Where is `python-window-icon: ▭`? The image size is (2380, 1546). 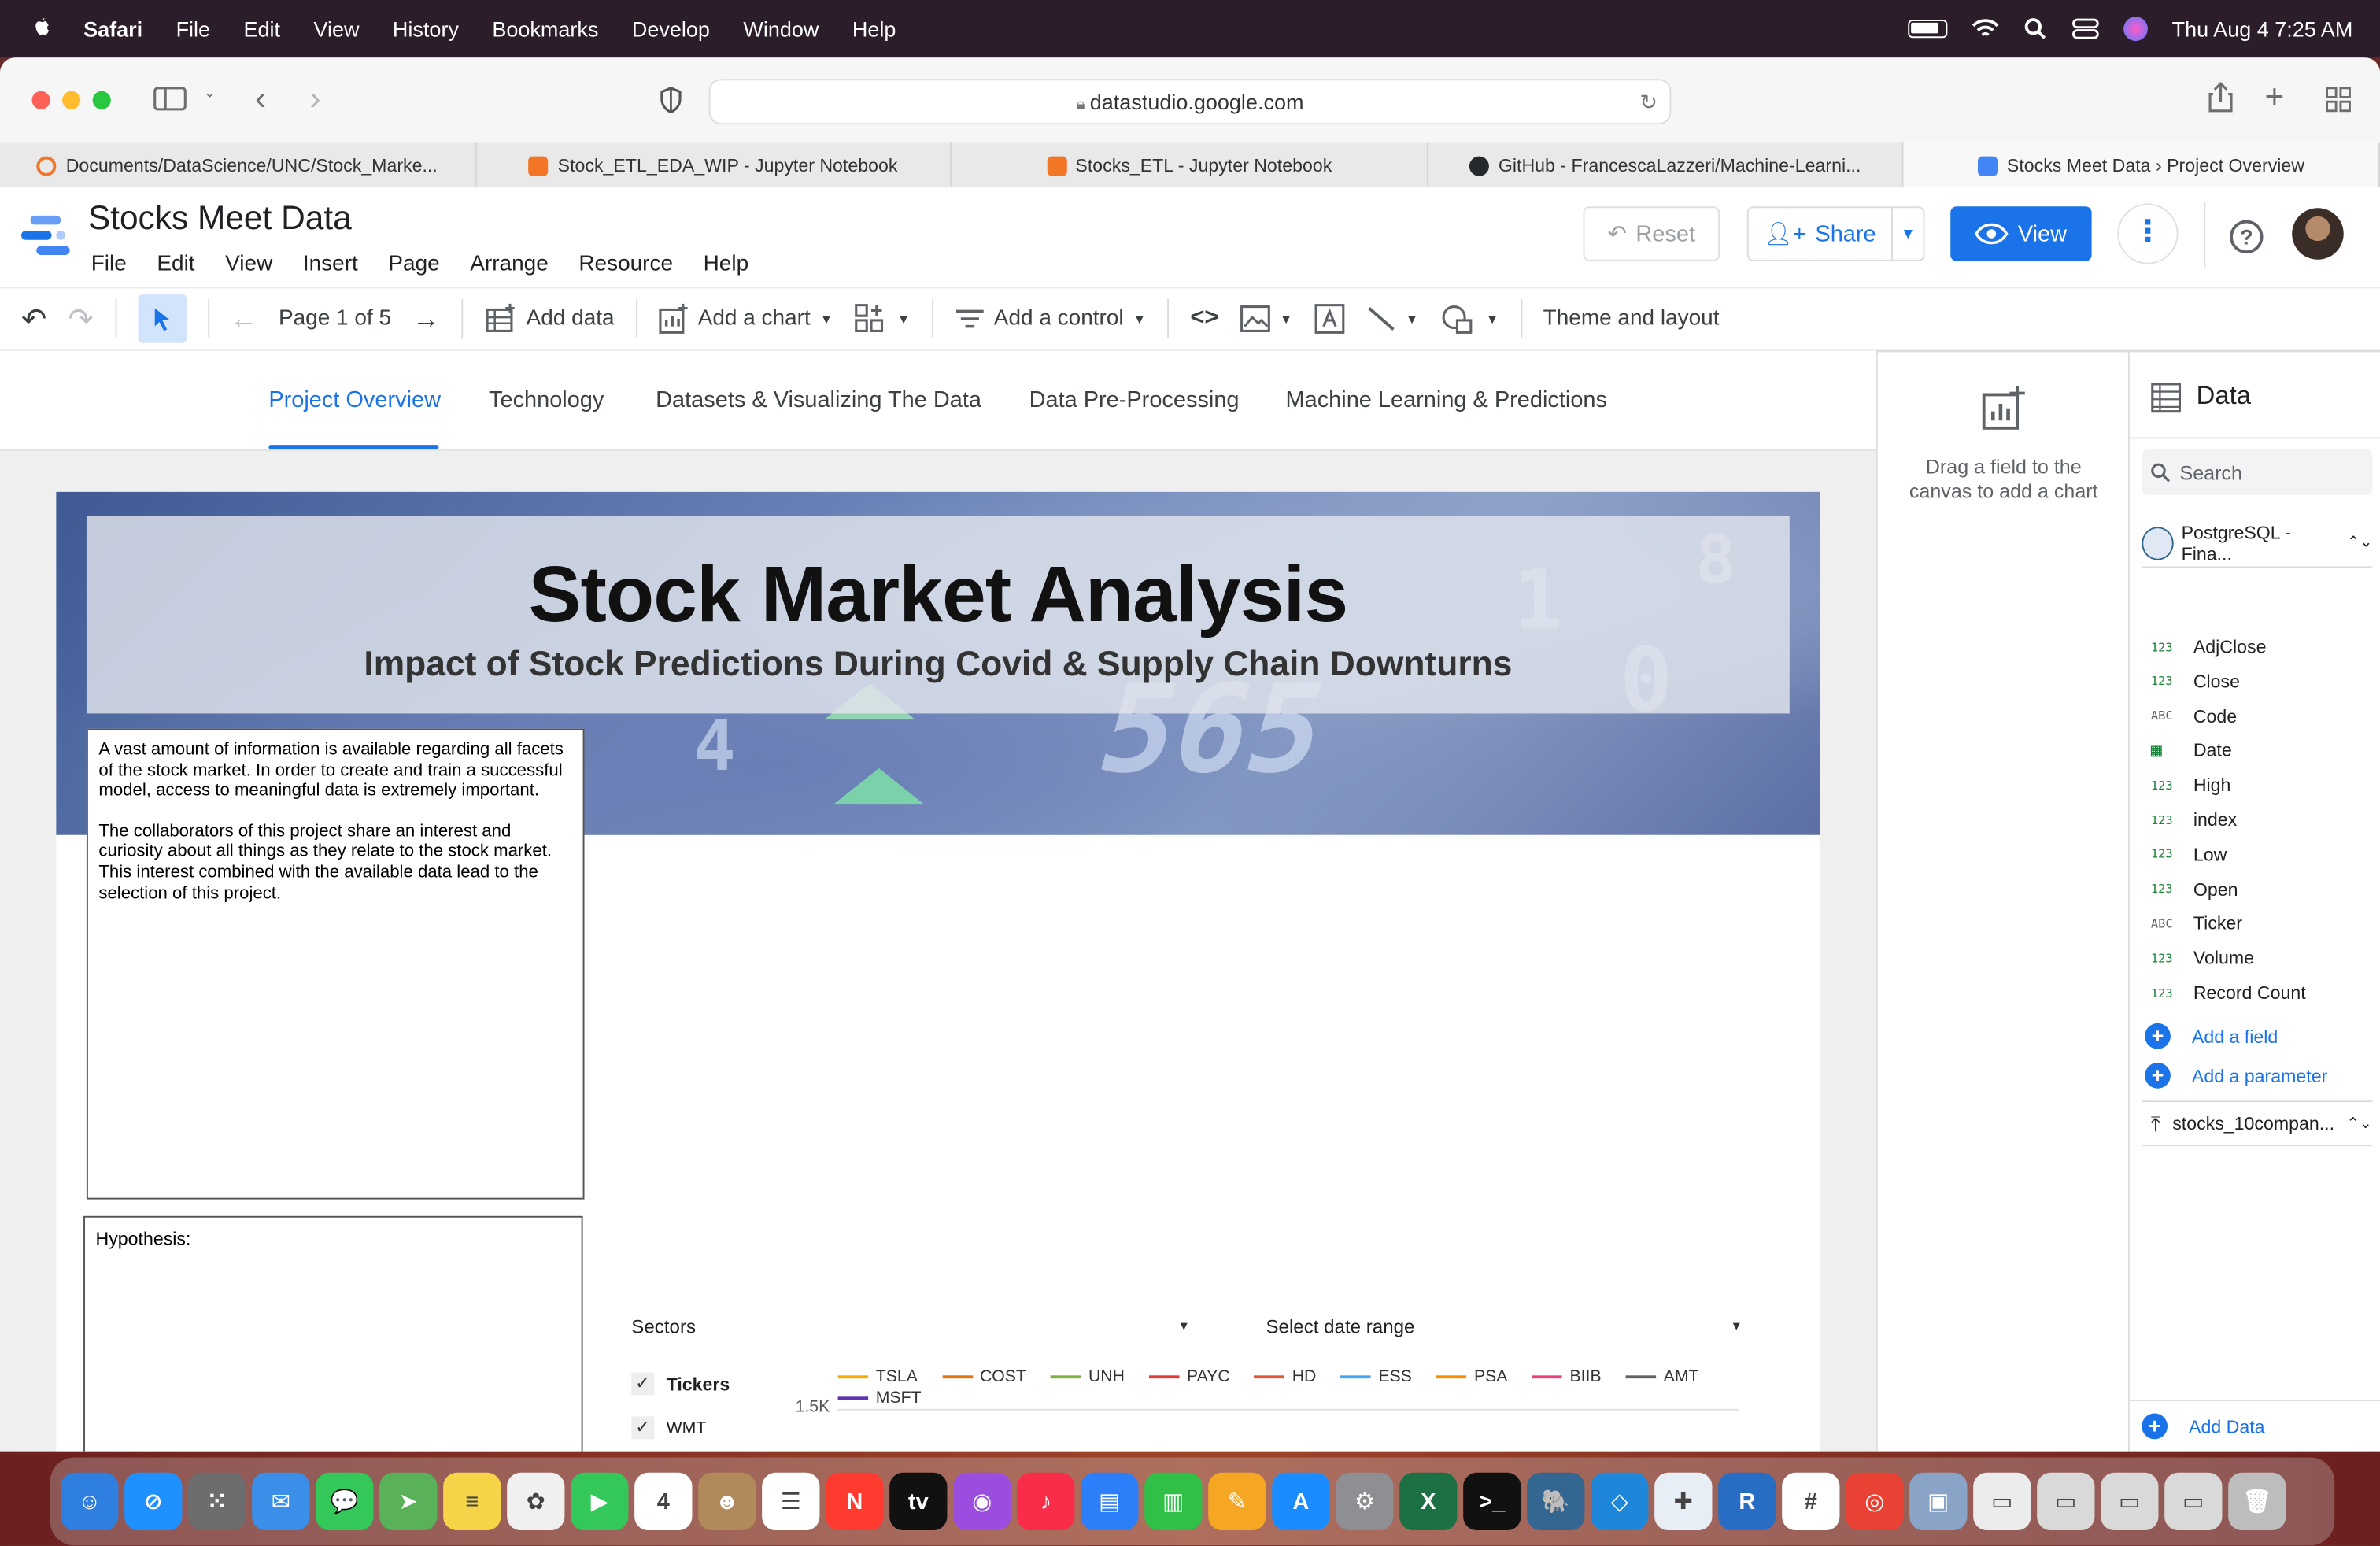 python-window-icon: ▭ is located at coordinates (2066, 1502).